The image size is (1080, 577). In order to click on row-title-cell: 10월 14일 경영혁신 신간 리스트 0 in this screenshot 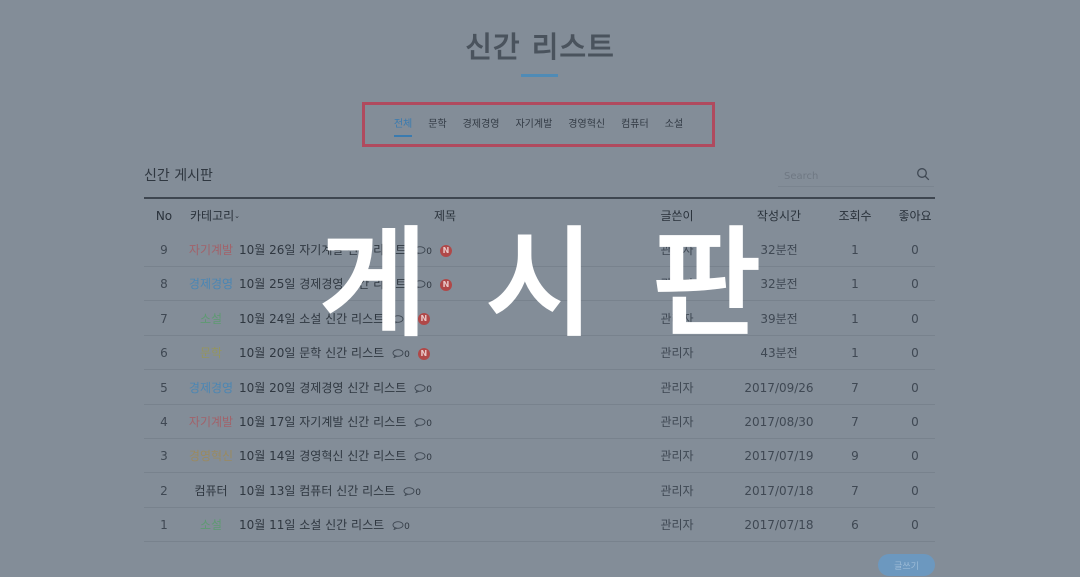, I will do `click(335, 455)`.